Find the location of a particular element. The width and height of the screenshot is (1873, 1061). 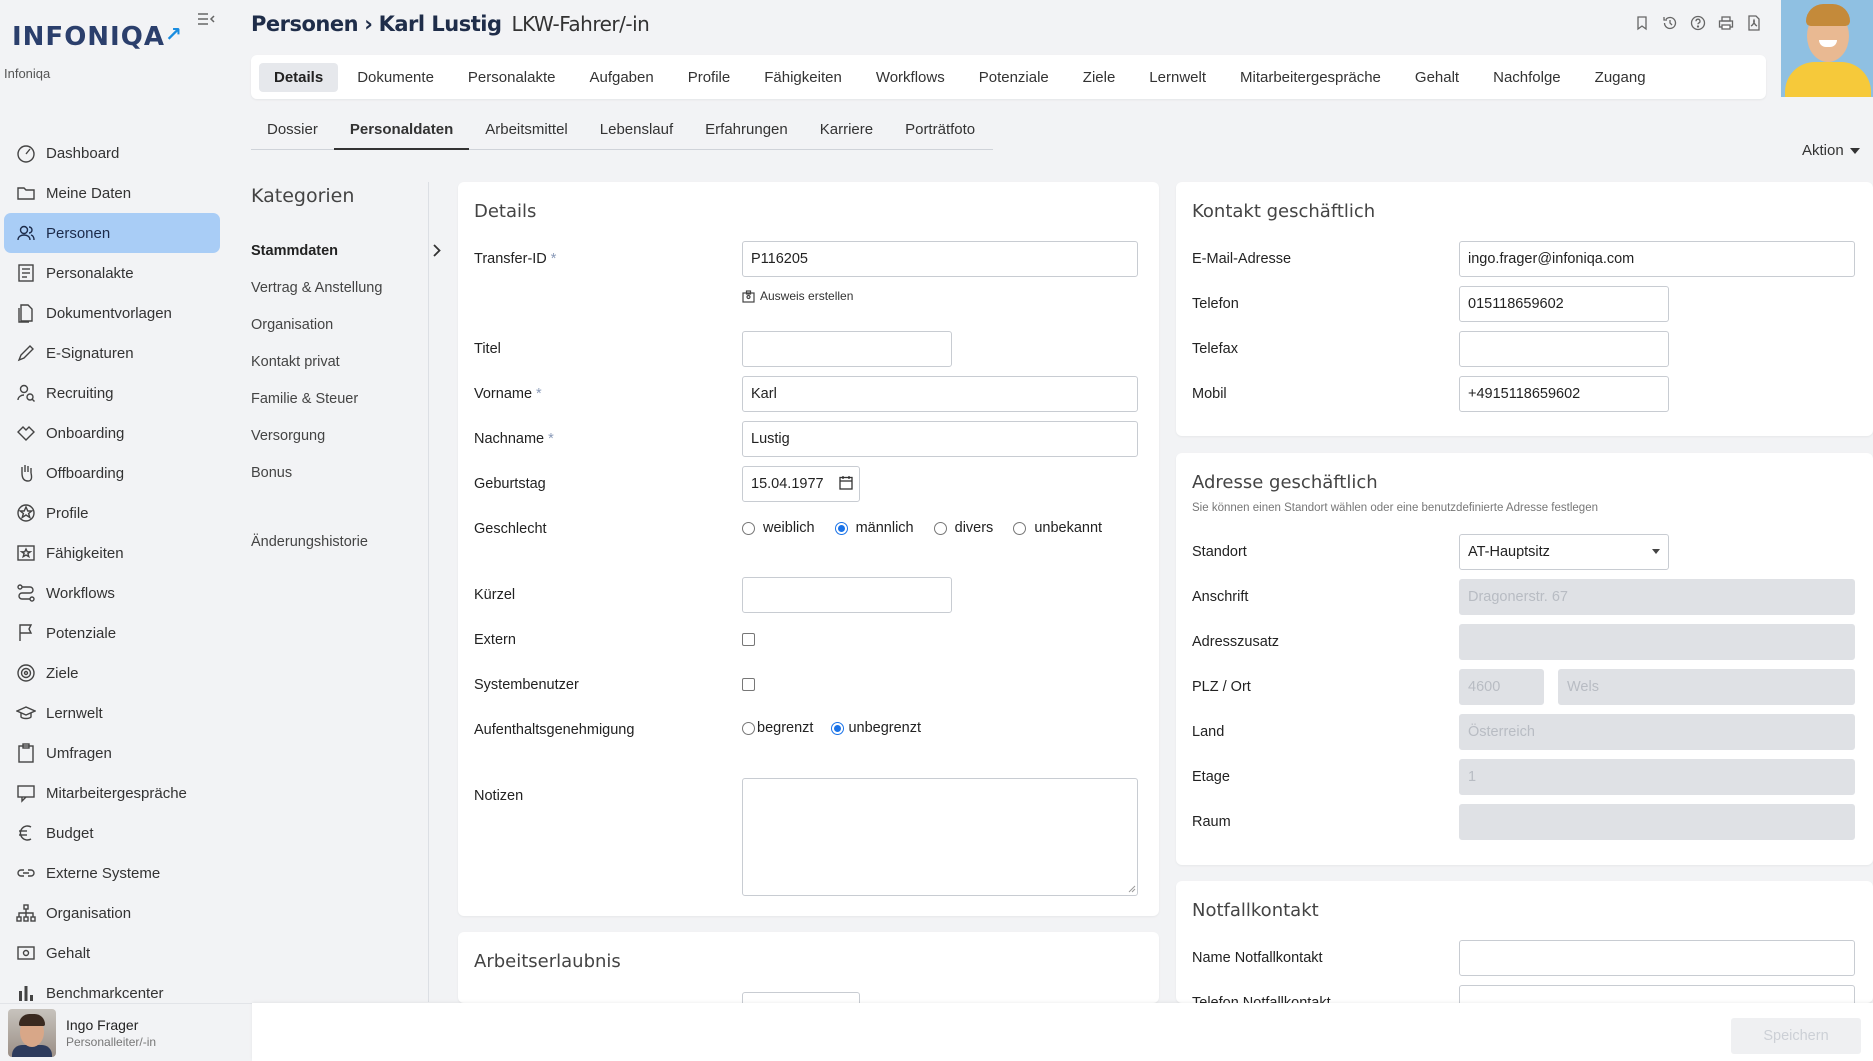

sidebar-item-personalakte: Personalakte is located at coordinates (112, 273).